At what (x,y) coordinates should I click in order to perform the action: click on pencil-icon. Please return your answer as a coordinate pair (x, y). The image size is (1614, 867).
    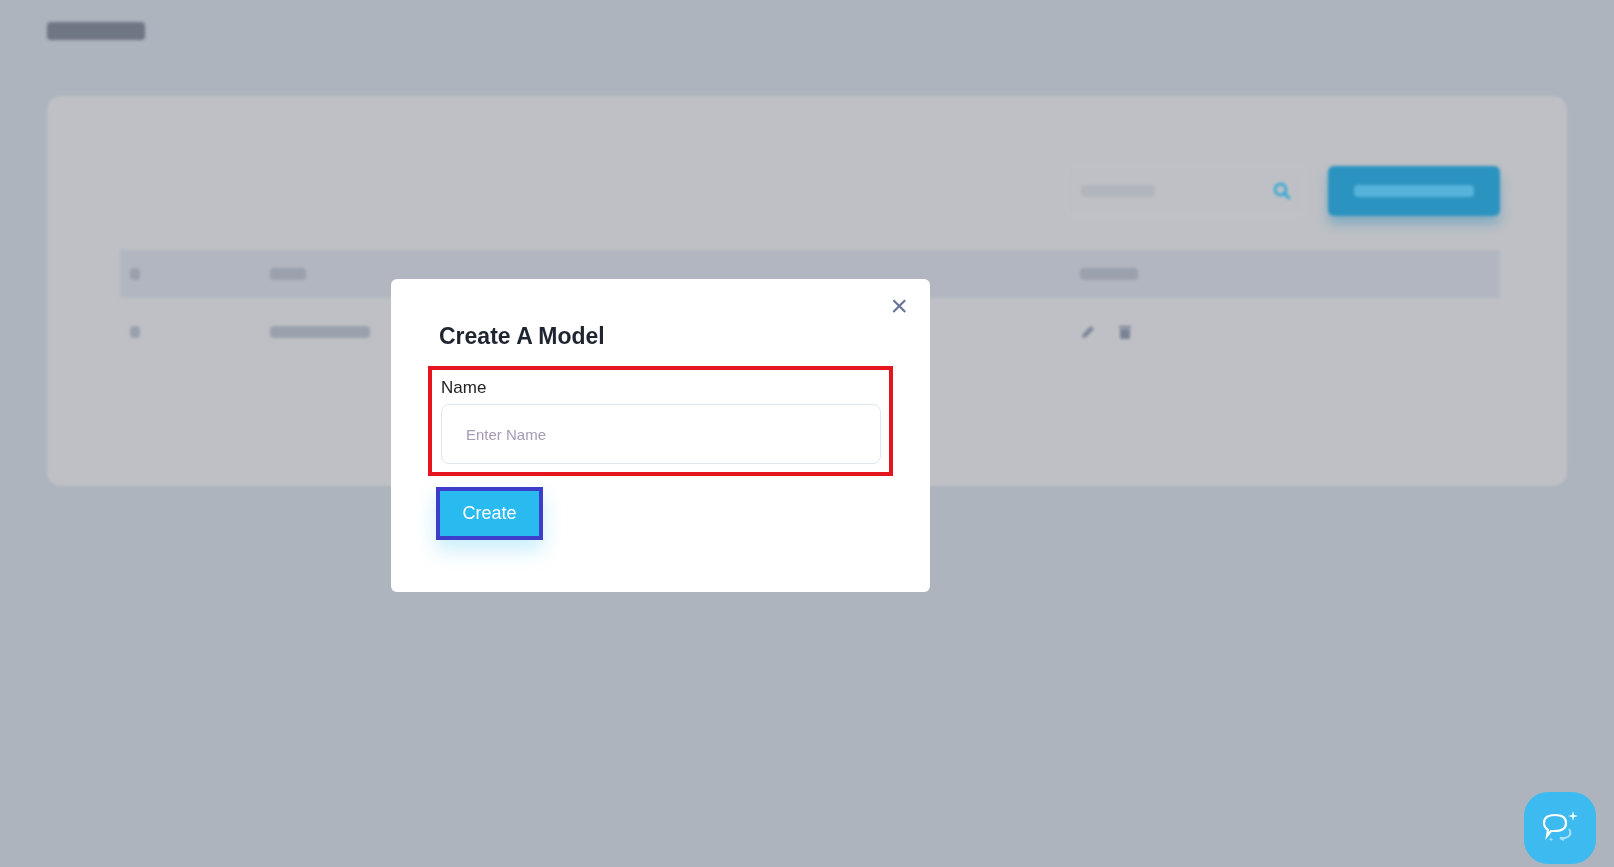
    Looking at the image, I should click on (1088, 332).